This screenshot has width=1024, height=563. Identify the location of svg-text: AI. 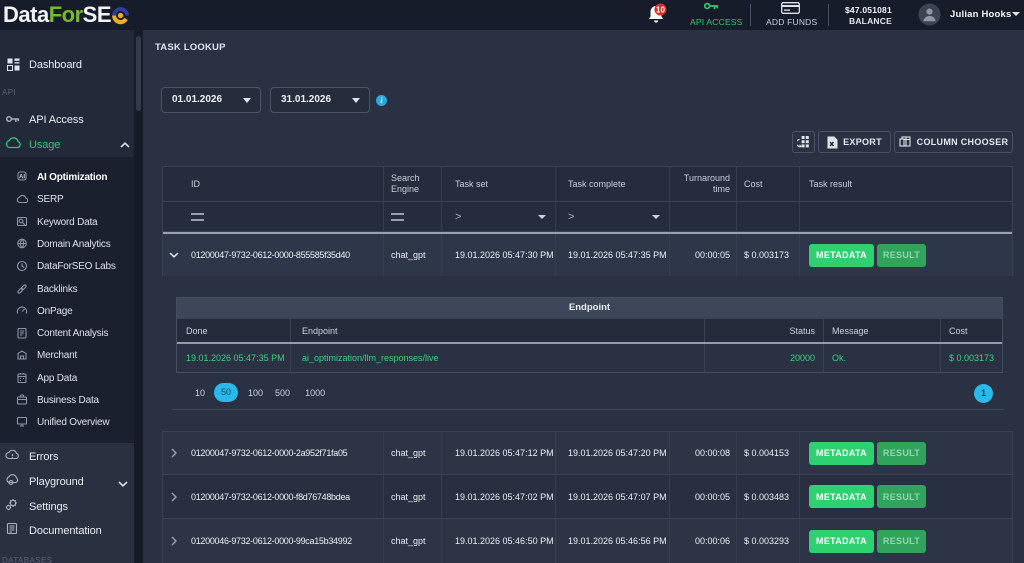
(22, 177).